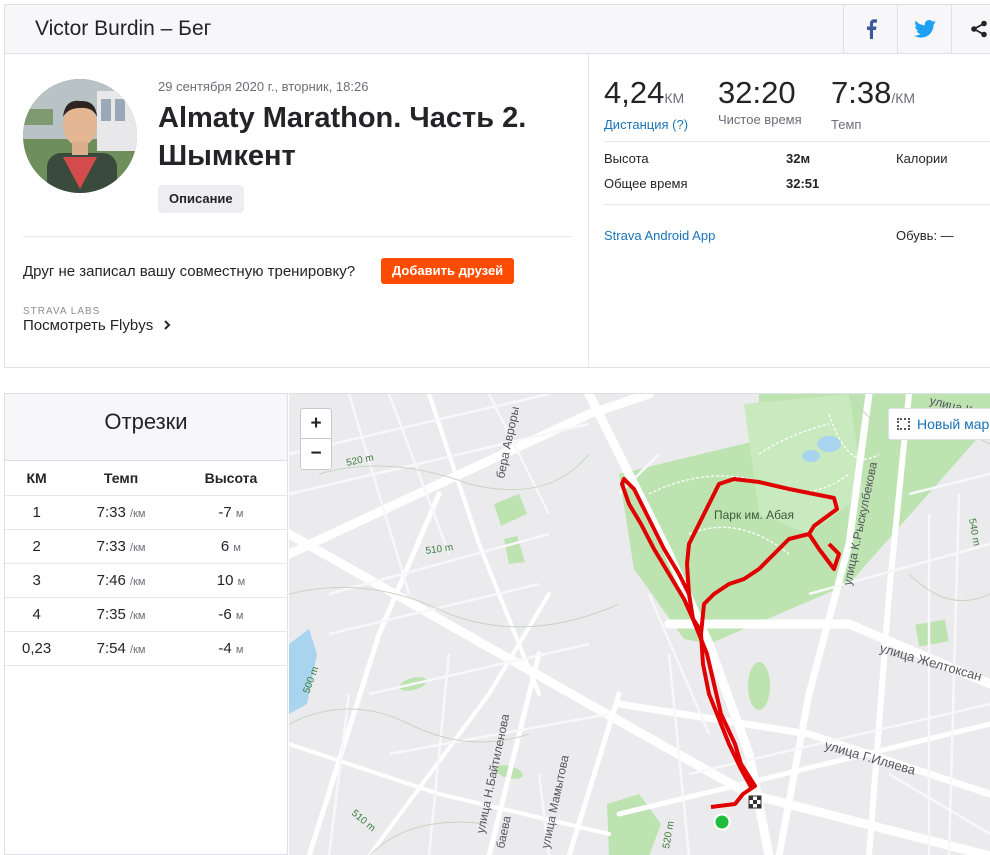 This screenshot has height=855, width=990. I want to click on splits-title: Отрезки, so click(146, 427).